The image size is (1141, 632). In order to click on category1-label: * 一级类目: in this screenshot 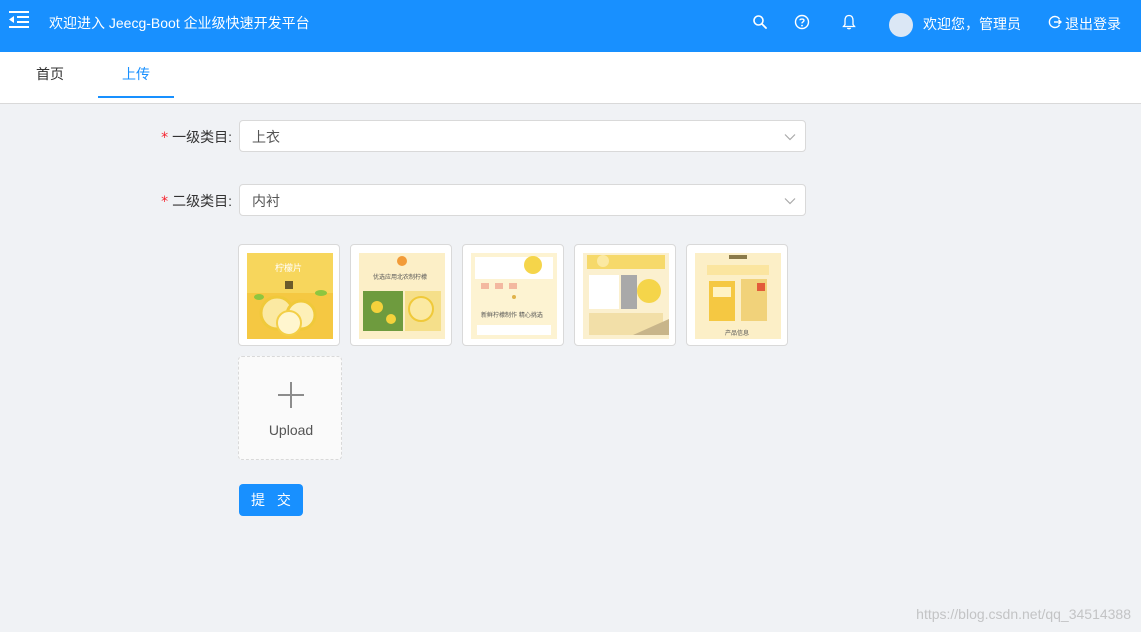, I will do `click(196, 137)`.